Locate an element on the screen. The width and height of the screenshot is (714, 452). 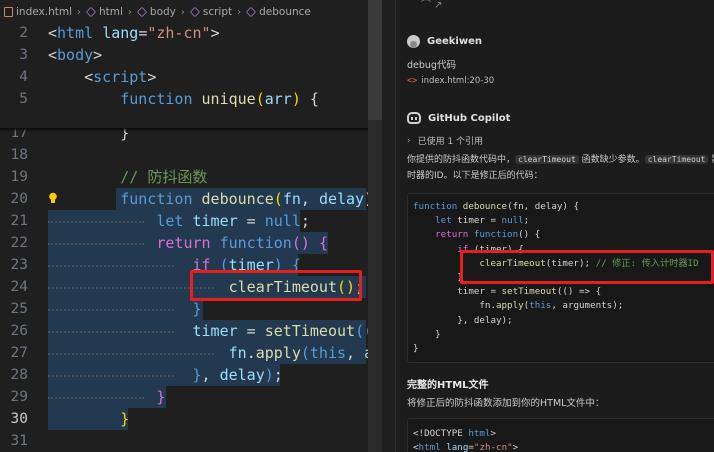
code-line: <!DOCTYPE html> is located at coordinates (454, 434).